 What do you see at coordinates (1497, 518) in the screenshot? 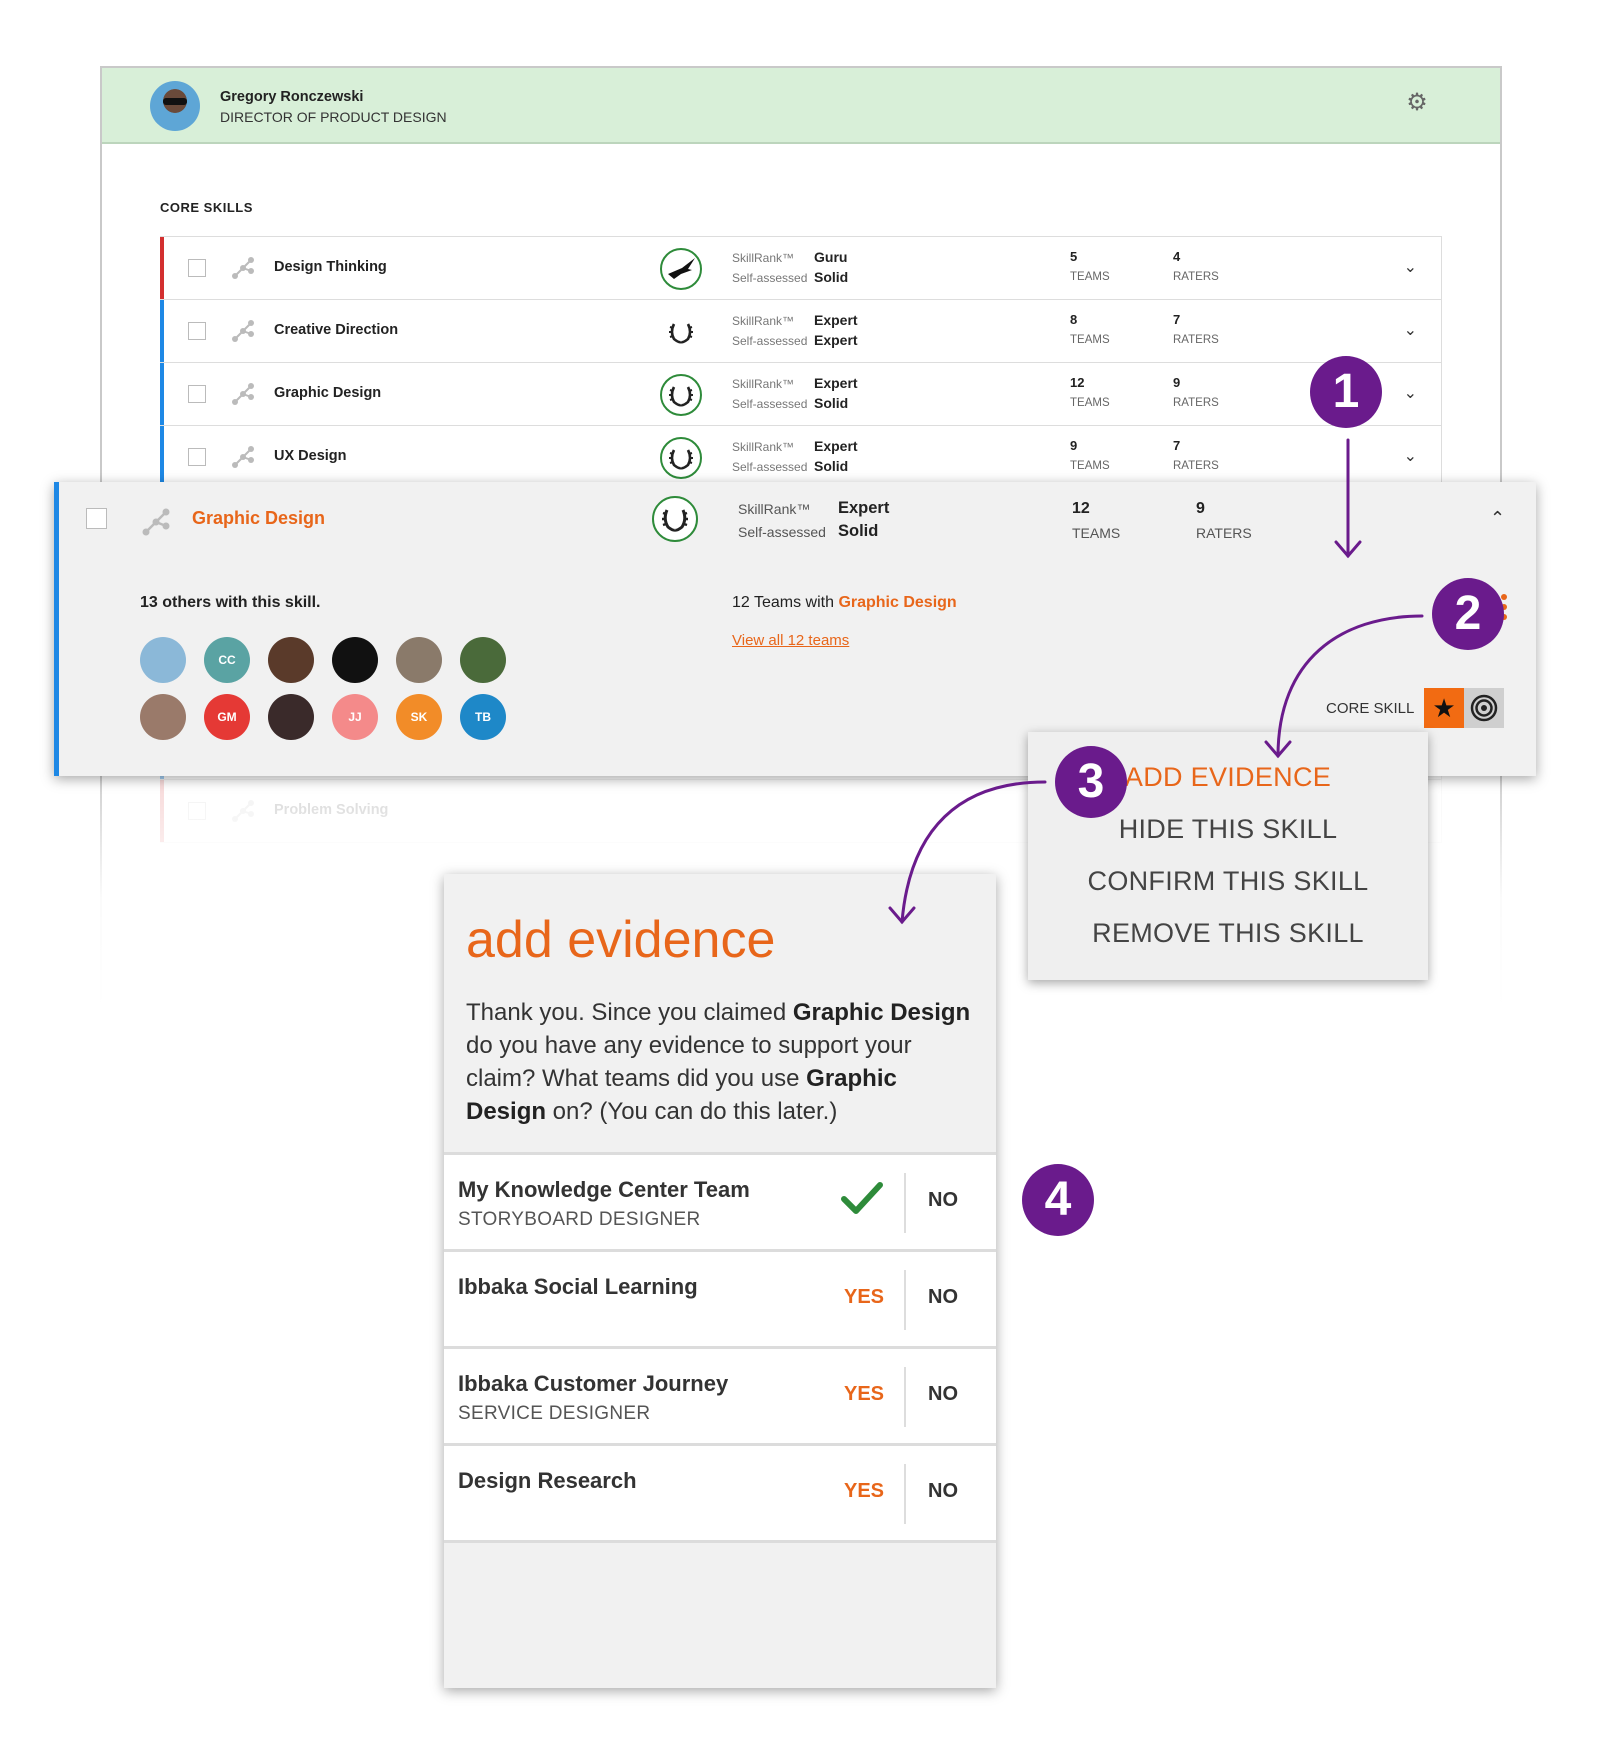
I see `chevron-up-icon: ⌃` at bounding box center [1497, 518].